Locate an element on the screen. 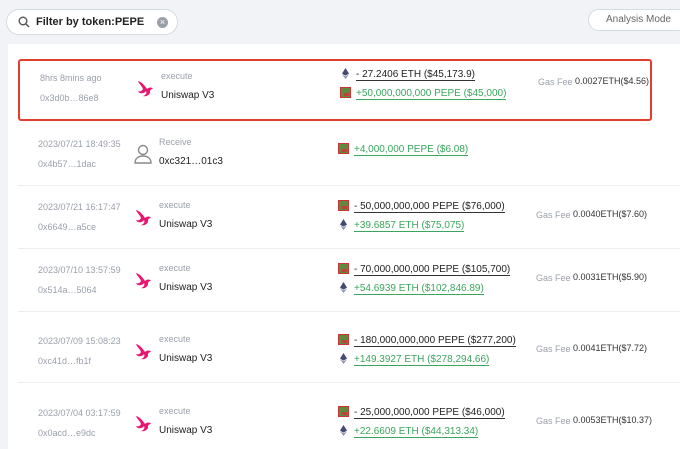 Image resolution: width=680 pixels, height=449 pixels. tx-amount-out: - 50,000,000,000 PEPE ($76,000) is located at coordinates (429, 207).